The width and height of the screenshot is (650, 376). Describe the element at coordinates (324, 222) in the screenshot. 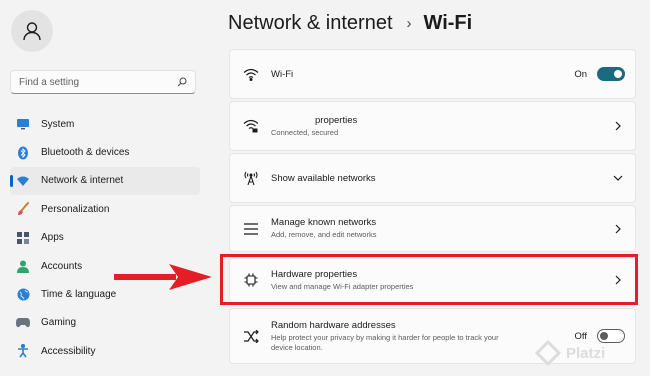

I see `known-networks-title: Manage known networks` at that location.